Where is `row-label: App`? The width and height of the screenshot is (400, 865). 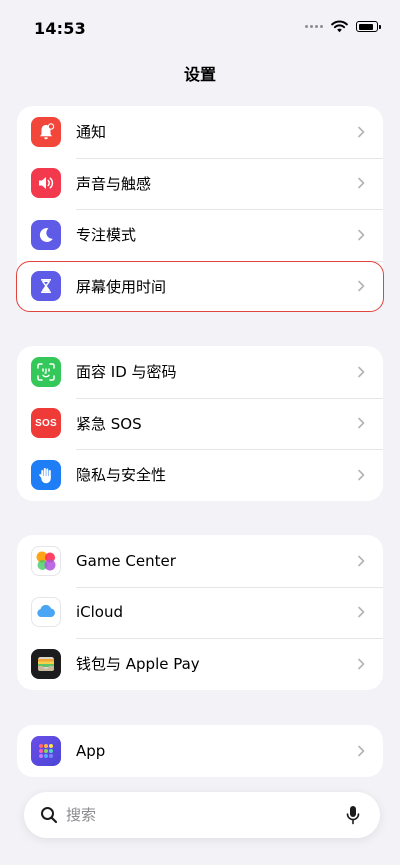 row-label: App is located at coordinates (91, 750).